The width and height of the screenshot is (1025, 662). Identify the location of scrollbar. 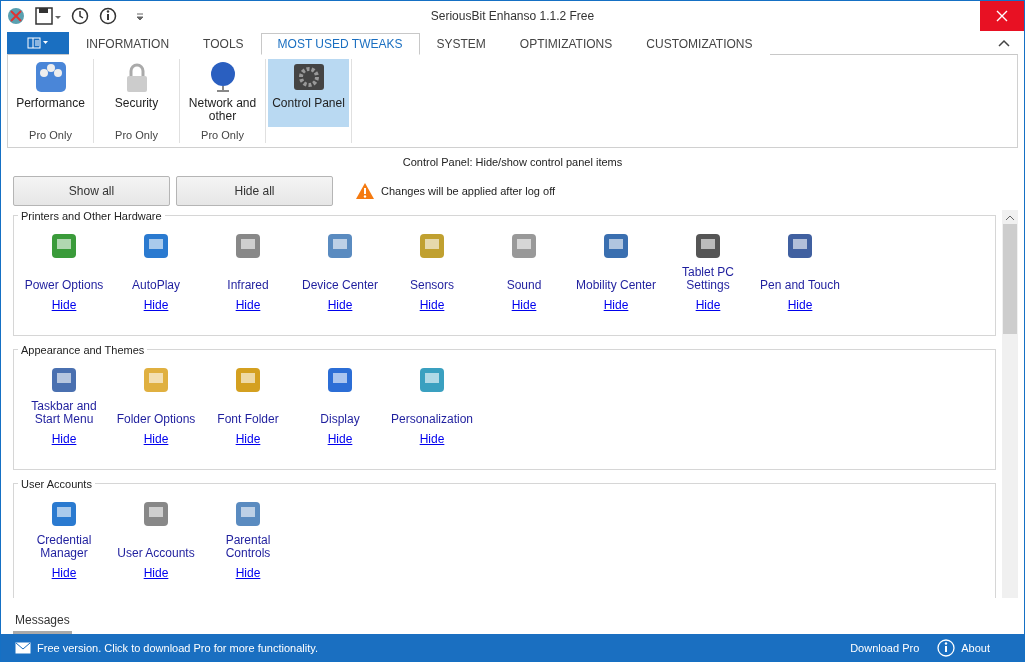
(1010, 404).